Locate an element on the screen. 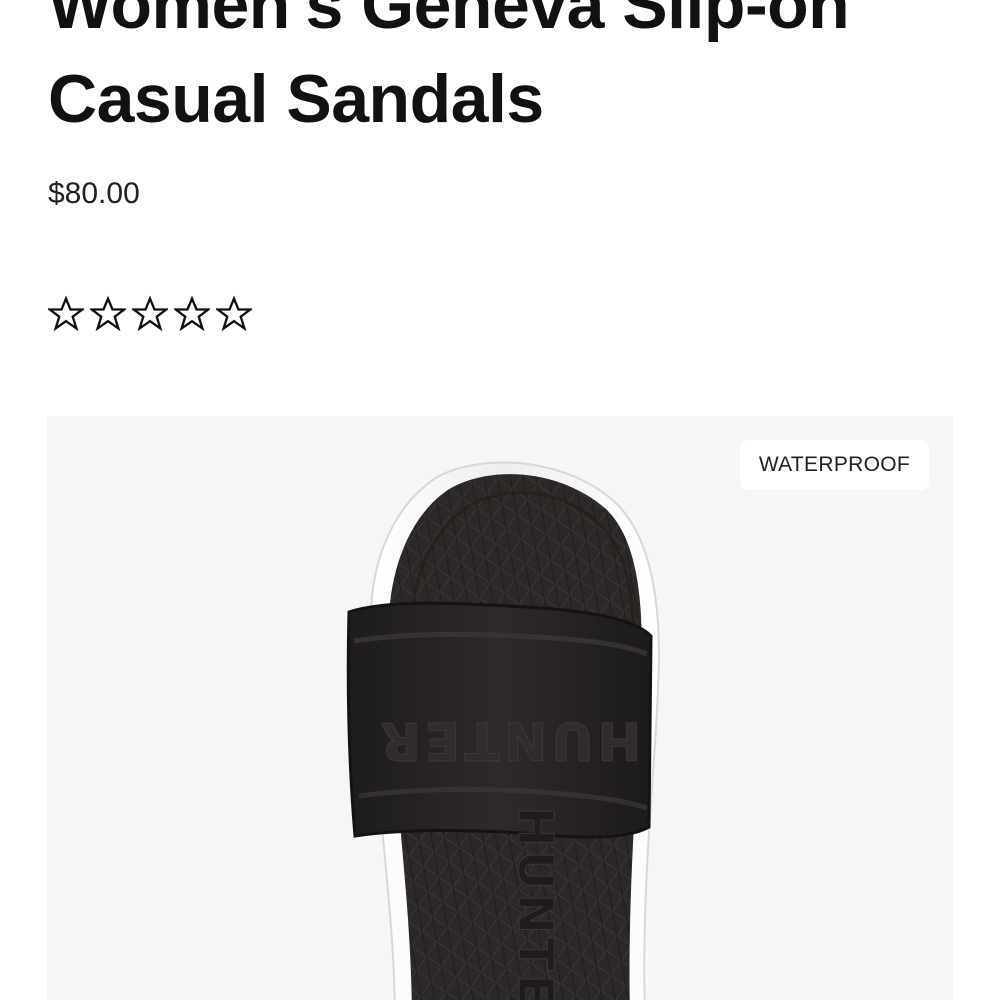  product-title: Women's Geneva Slip-on Casual Sandals is located at coordinates (449, 68).